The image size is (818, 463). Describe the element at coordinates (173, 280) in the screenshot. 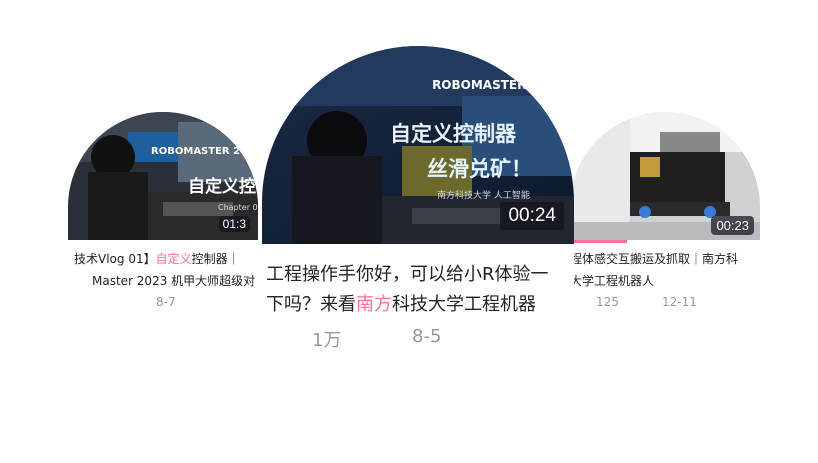

I see `video-title-line2: Master 2023 机甲大师超级对` at that location.